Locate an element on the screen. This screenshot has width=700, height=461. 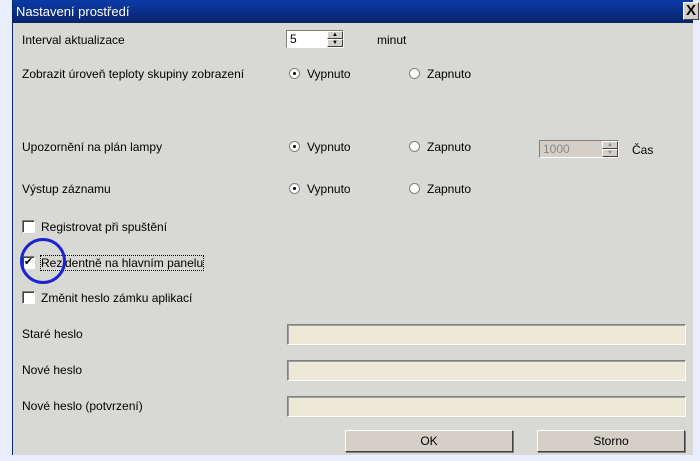
window-frame-right is located at coordinates (696, 230).